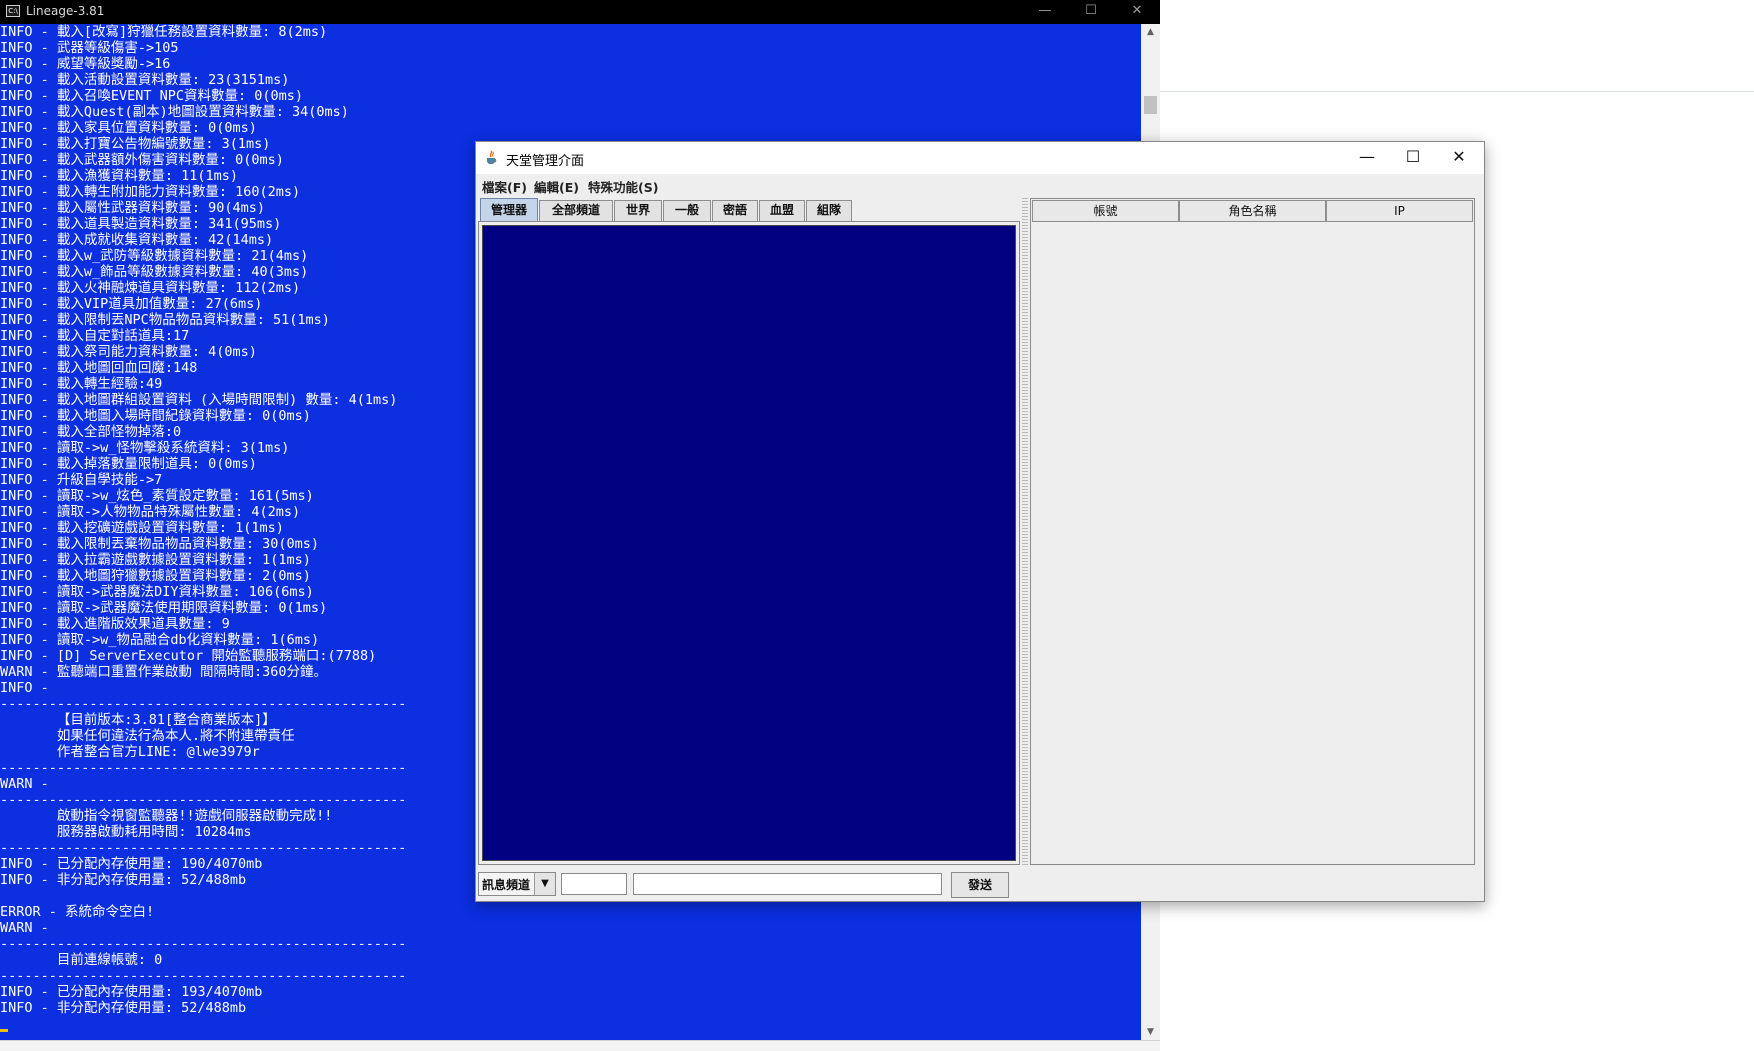 This screenshot has height=1051, width=1754. What do you see at coordinates (142, 528) in the screenshot?
I see `console-line: INFO - 載入挖礦遊戲設置資料數量: 1(1ms)` at bounding box center [142, 528].